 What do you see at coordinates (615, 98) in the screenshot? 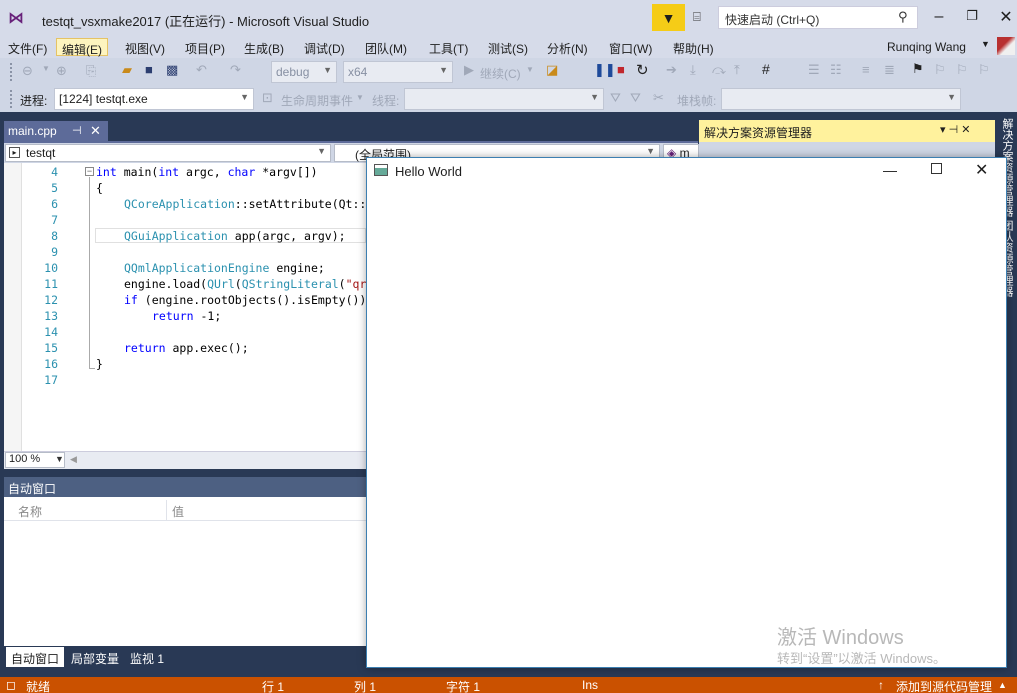
I see `filter-icon: ⛛` at bounding box center [615, 98].